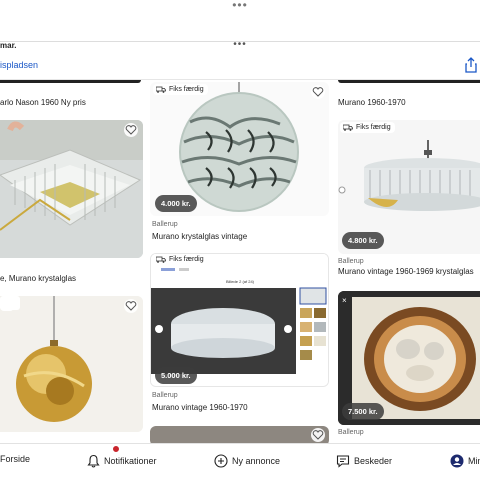  I want to click on nav-messages: Beskeder, so click(364, 461).